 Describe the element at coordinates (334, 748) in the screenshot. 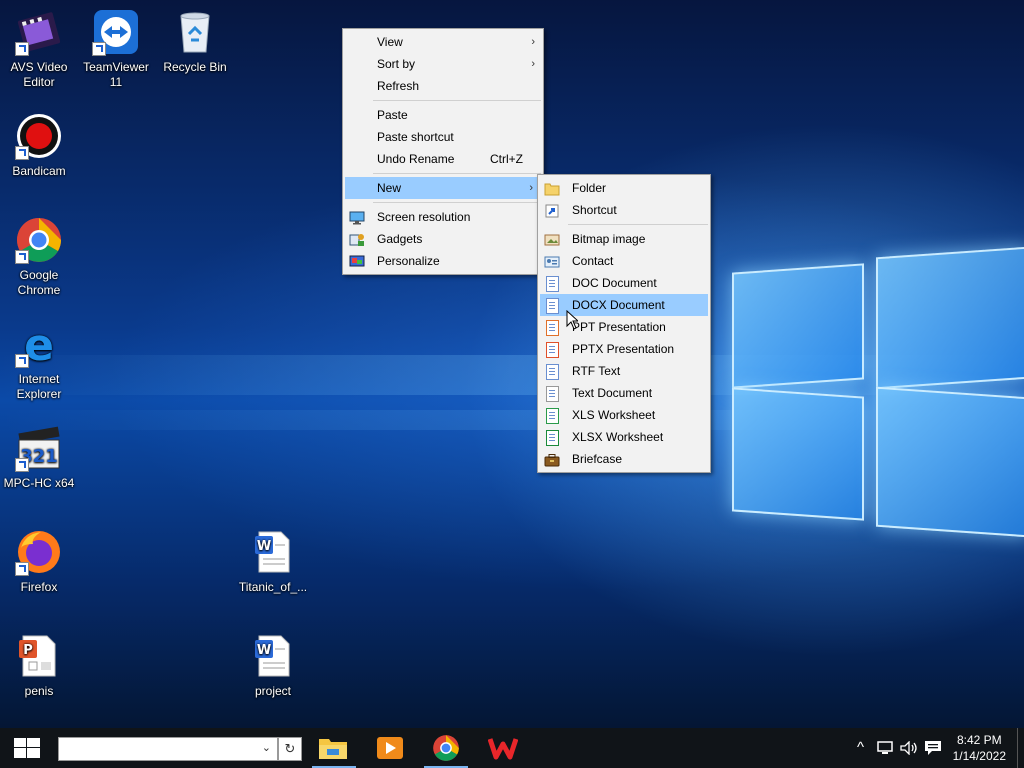

I see `taskbar-file-explorer` at that location.